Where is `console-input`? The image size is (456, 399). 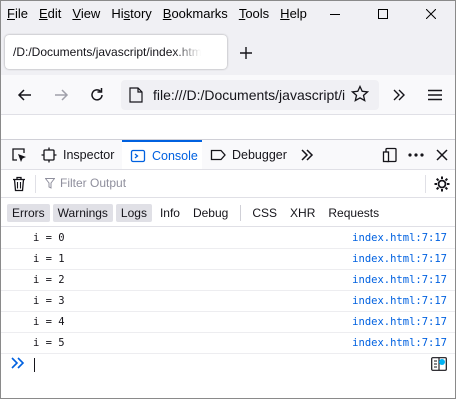
console-input is located at coordinates (228, 365).